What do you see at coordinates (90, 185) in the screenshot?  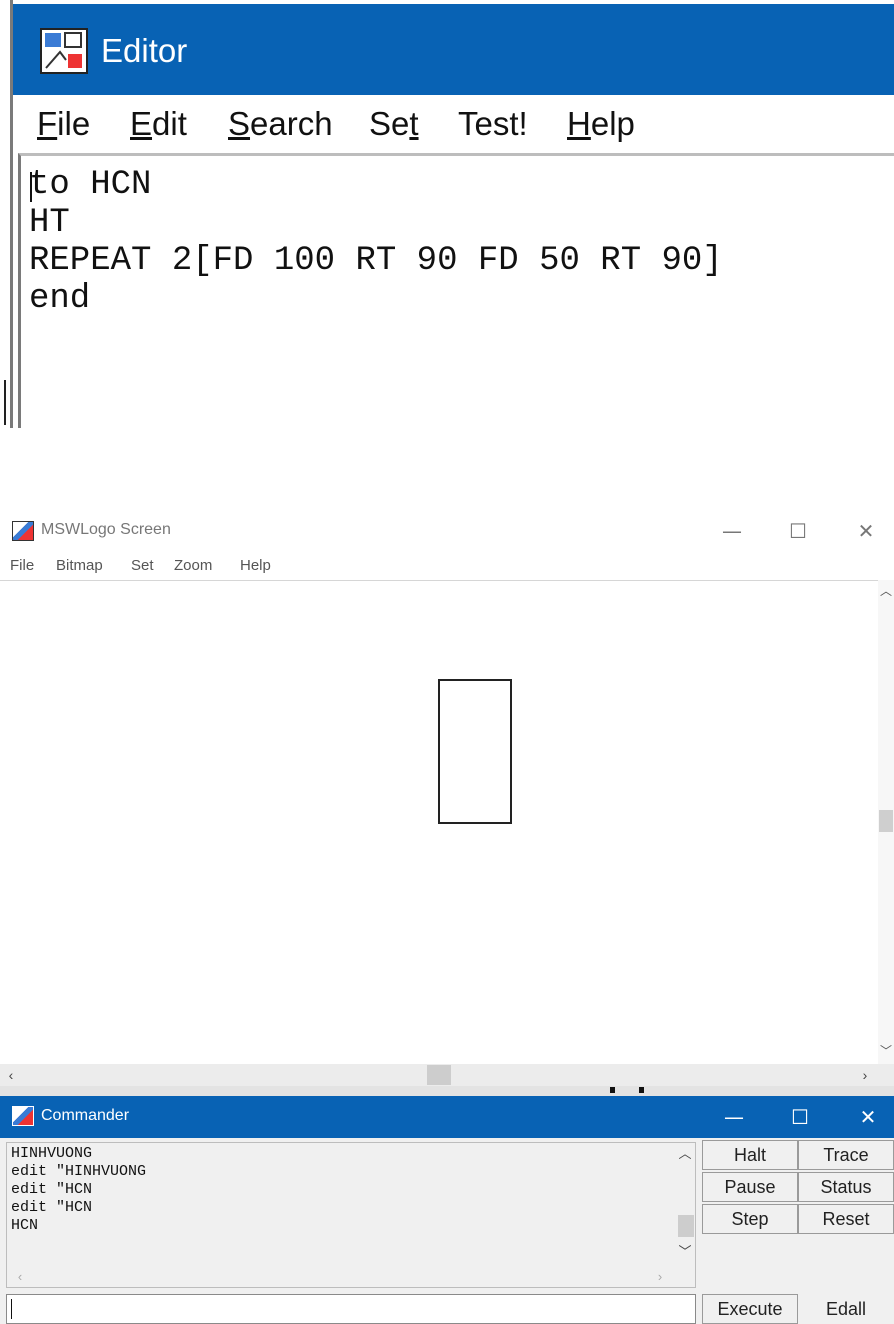 I see `code-line: to HCN` at bounding box center [90, 185].